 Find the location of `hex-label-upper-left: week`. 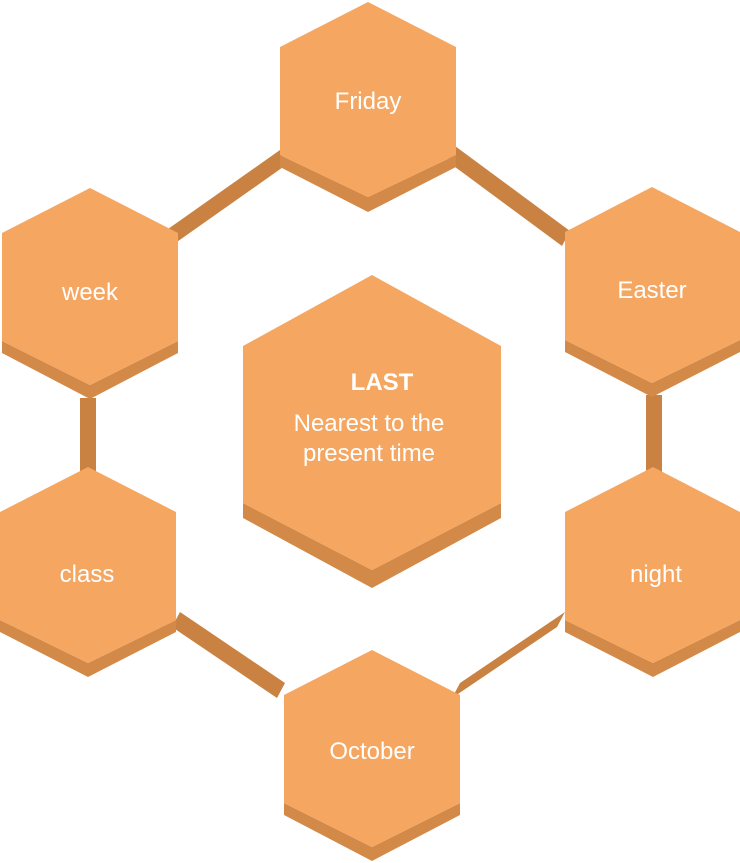

hex-label-upper-left: week is located at coordinates (90, 292).